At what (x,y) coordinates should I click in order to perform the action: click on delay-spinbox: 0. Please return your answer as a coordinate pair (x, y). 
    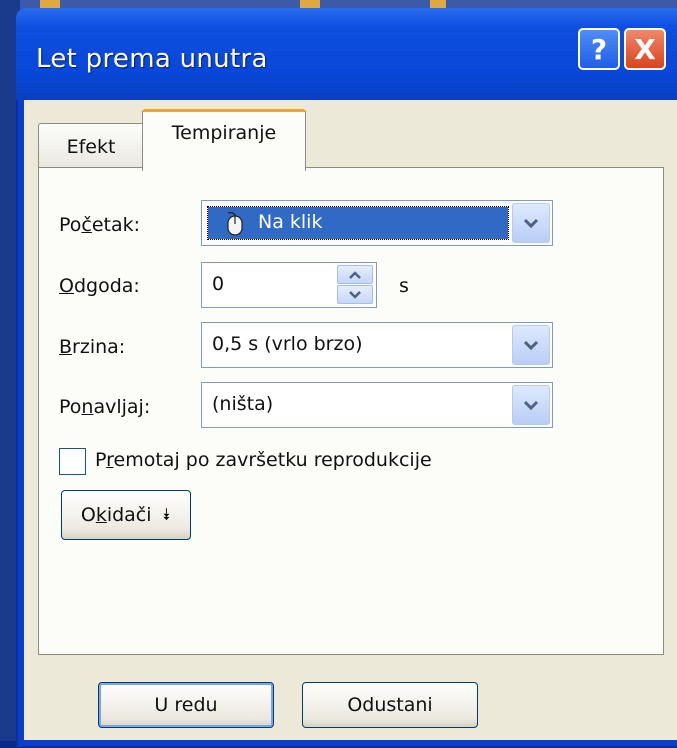
    Looking at the image, I should click on (289, 285).